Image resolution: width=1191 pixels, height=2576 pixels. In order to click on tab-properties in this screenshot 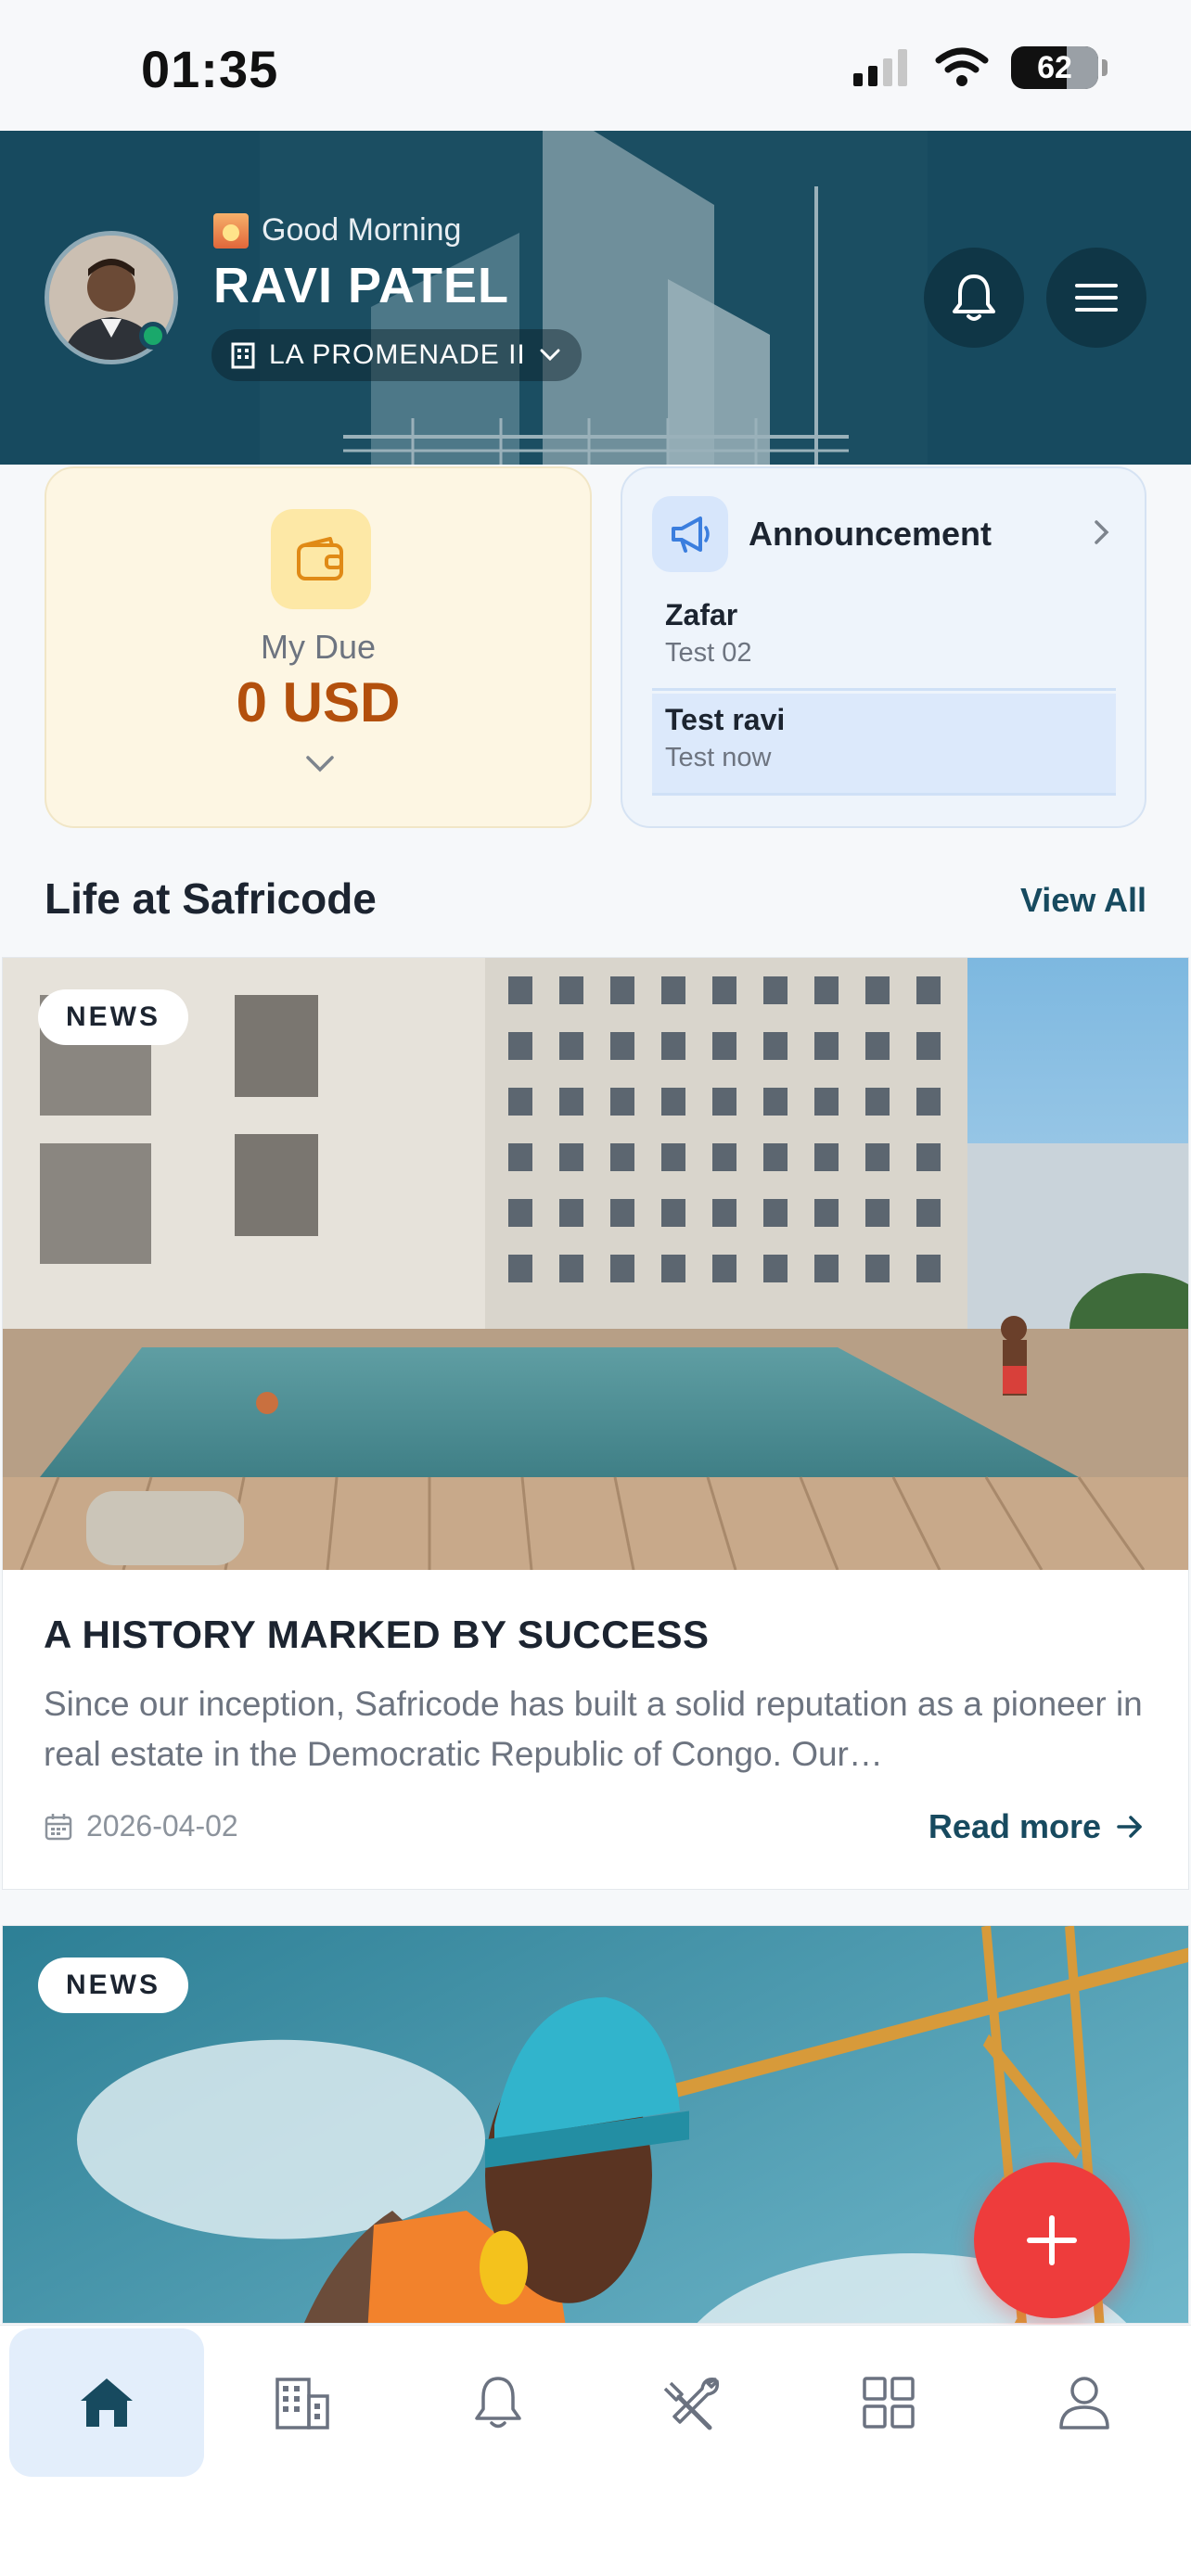, I will do `click(302, 2402)`.